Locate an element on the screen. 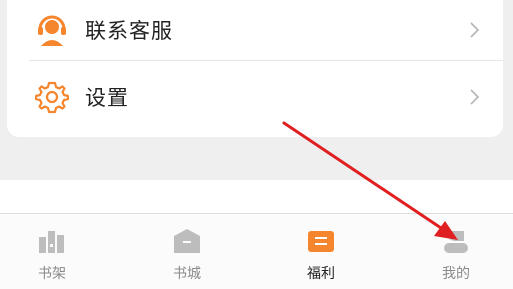 The image size is (513, 289). tab-label: 福利 is located at coordinates (321, 274).